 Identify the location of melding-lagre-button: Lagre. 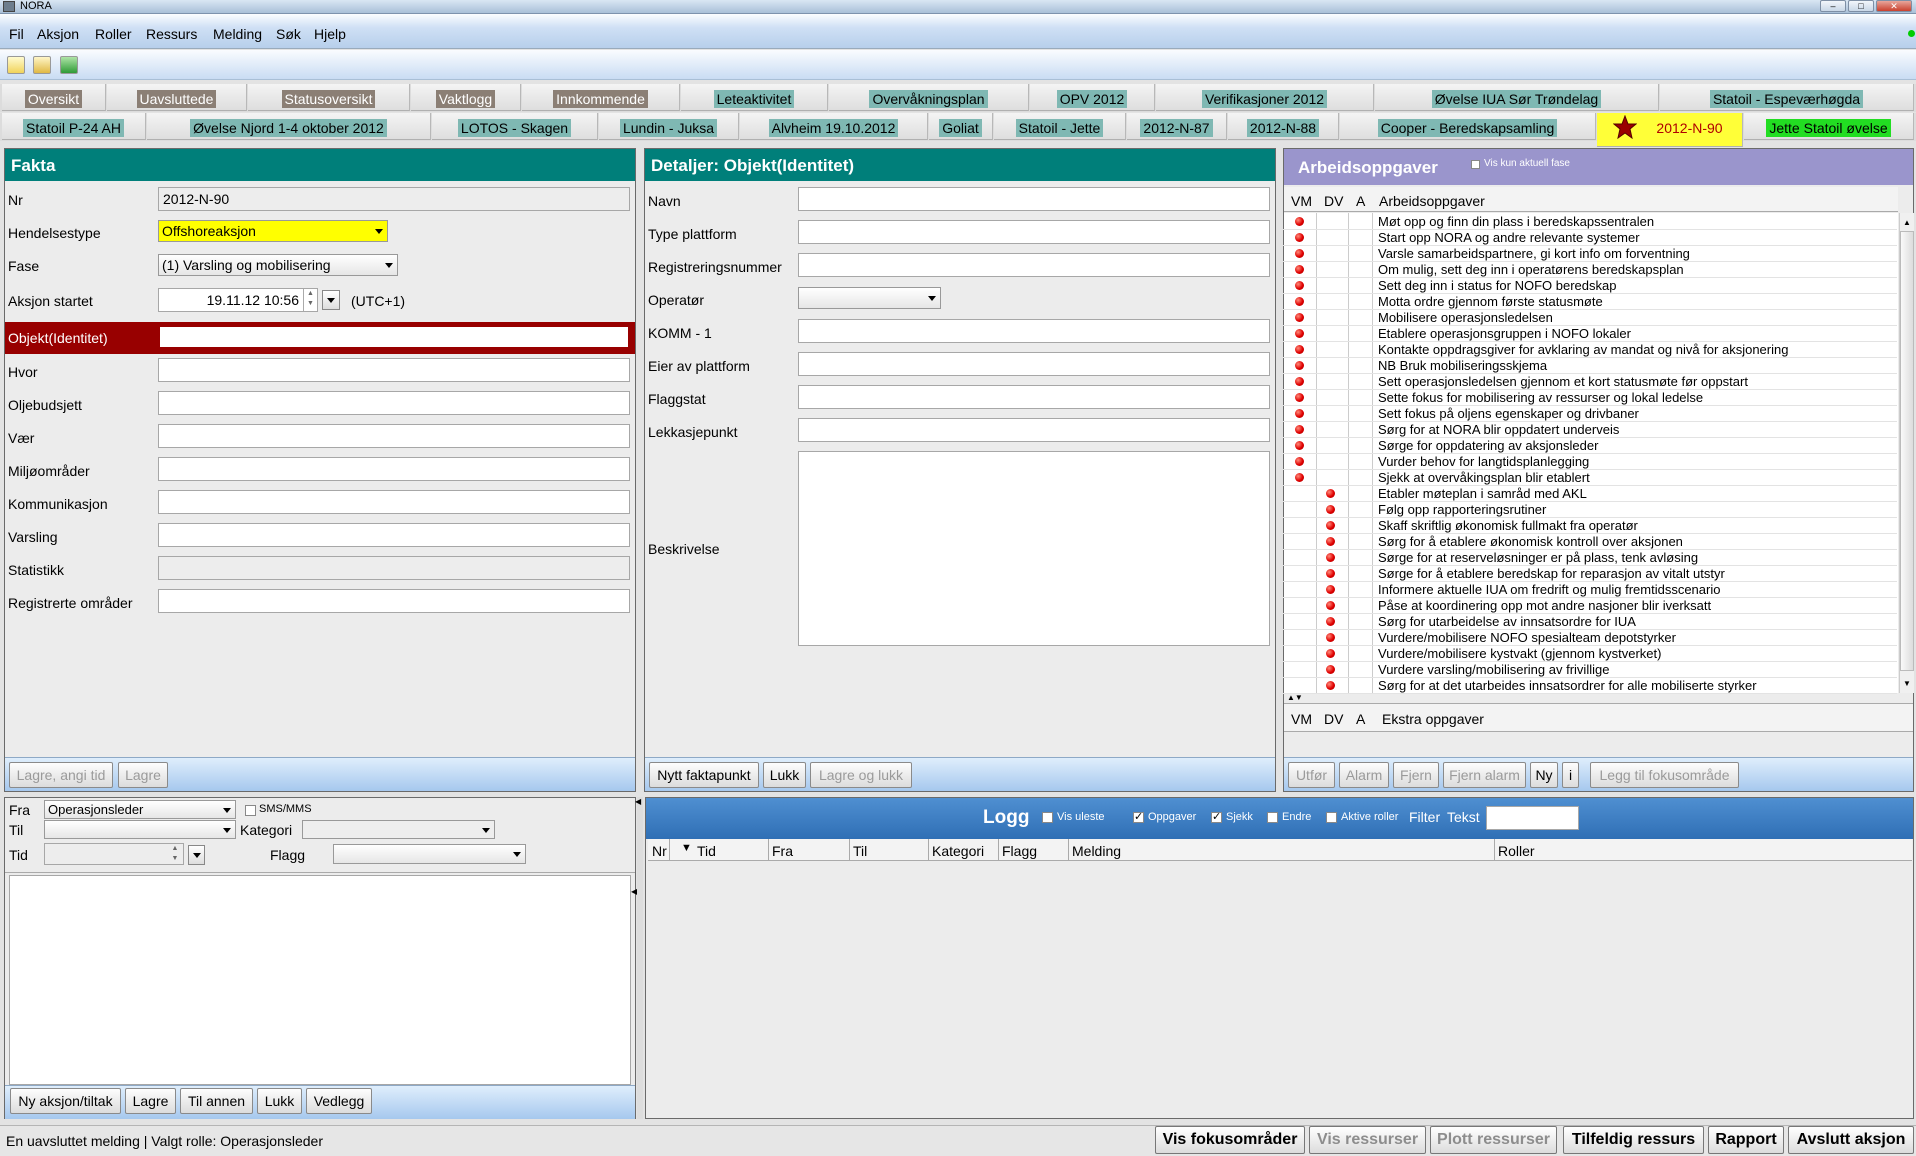
(150, 1101).